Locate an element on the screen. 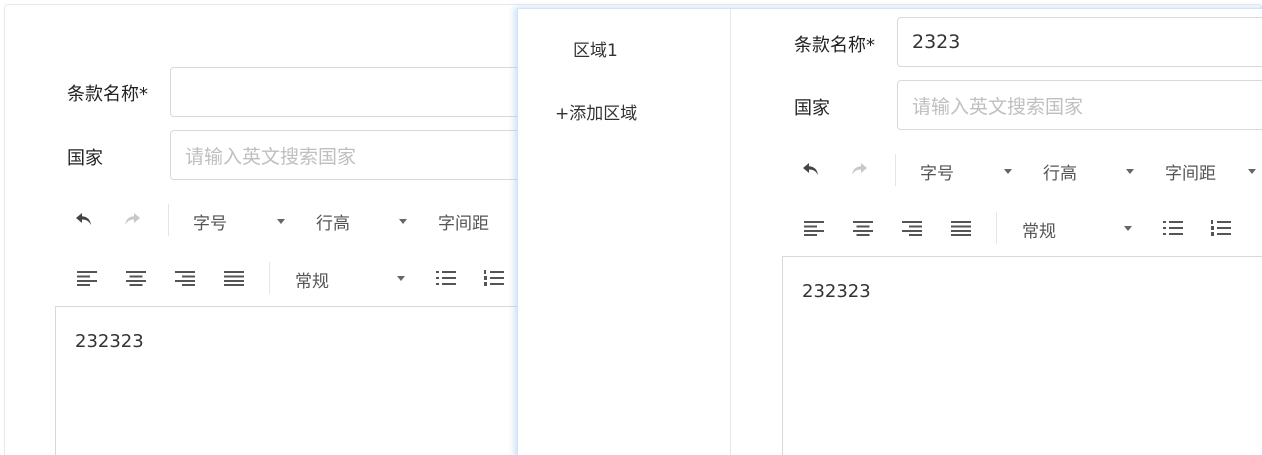 The image size is (1262, 455). add-region-button: +添加区域 is located at coordinates (596, 111).